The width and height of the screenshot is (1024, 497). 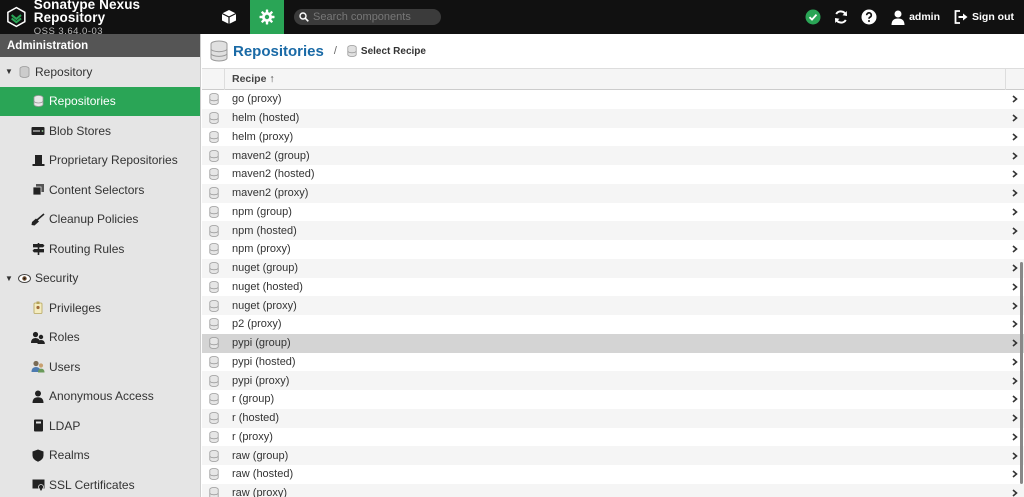 I want to click on table-row: maven2 (hosted), so click(x=613, y=174).